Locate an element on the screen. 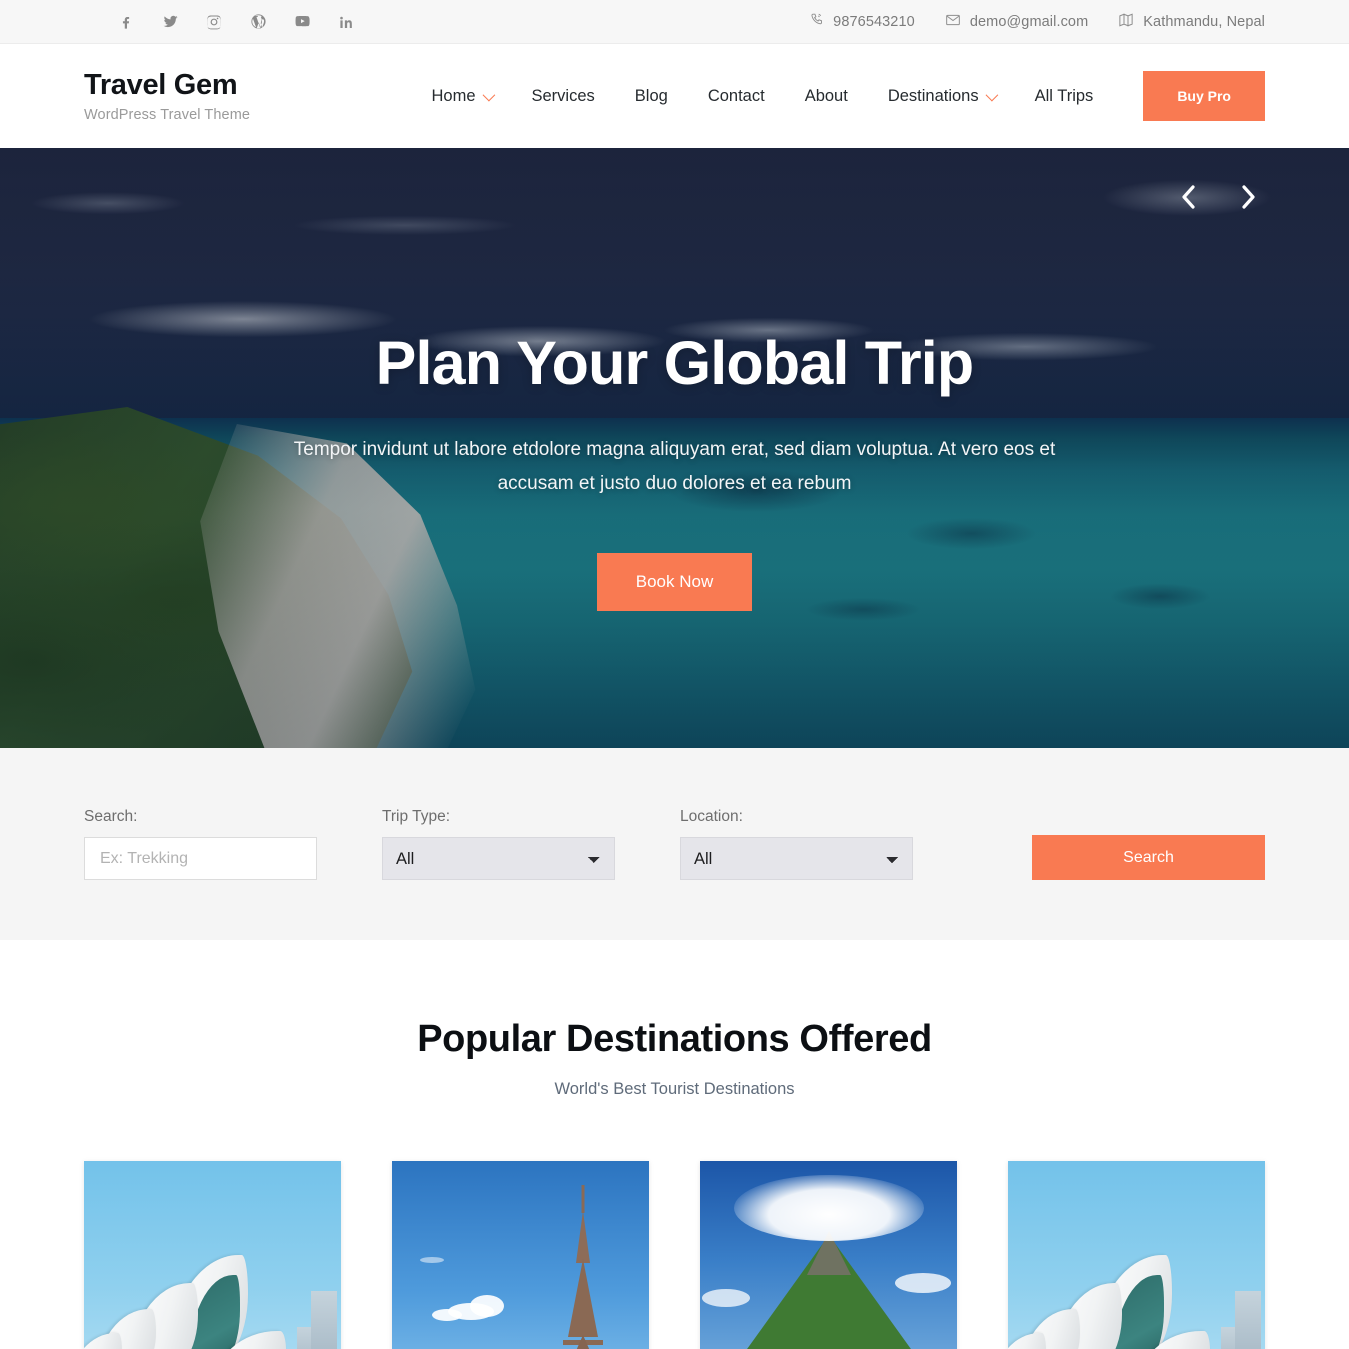 This screenshot has width=1349, height=1349. envelope-icon is located at coordinates (953, 22).